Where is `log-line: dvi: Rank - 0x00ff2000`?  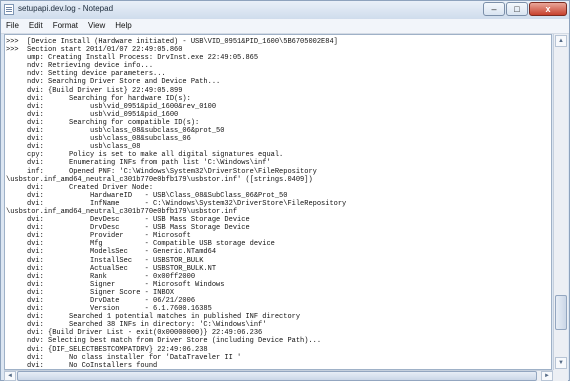 log-line: dvi: Rank - 0x00ff2000 is located at coordinates (101, 276).